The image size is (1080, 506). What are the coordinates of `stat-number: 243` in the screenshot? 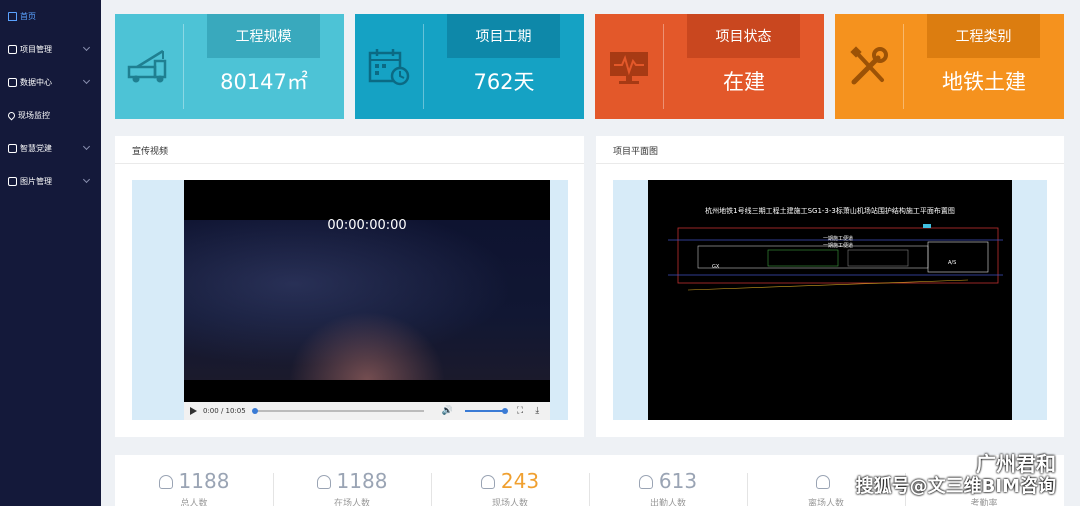 It's located at (520, 481).